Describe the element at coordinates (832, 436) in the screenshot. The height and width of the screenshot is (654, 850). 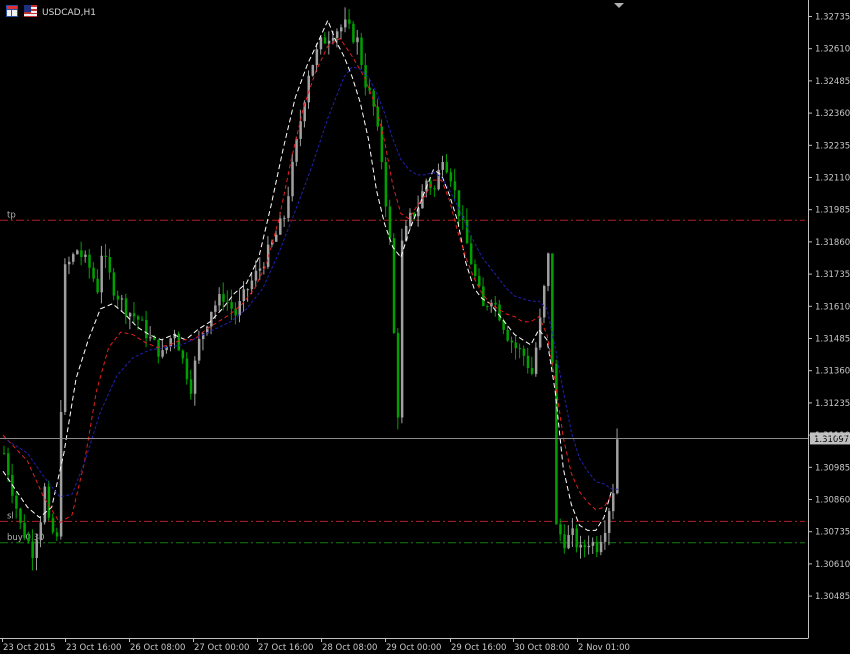
I see `y-tick-label: 1.31110` at that location.